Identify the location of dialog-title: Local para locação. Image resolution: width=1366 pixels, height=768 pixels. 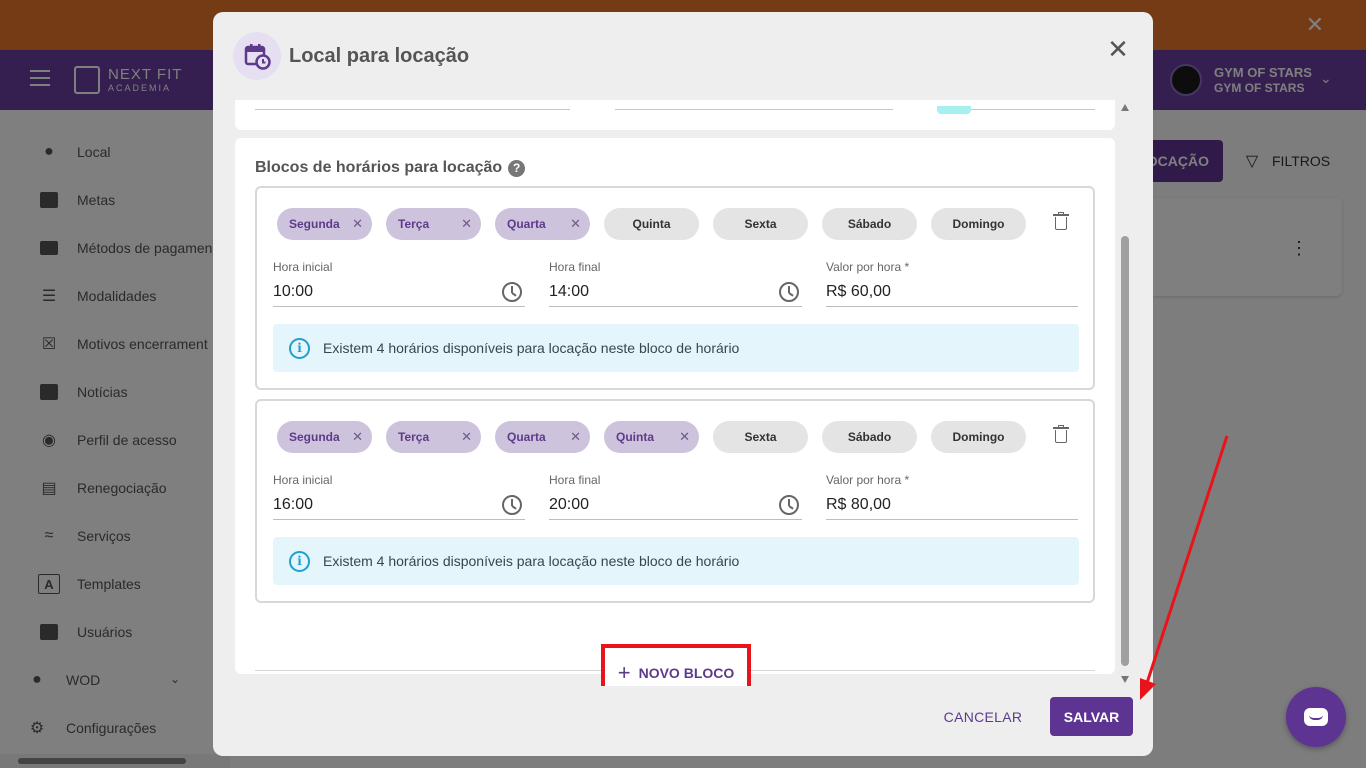
(379, 56).